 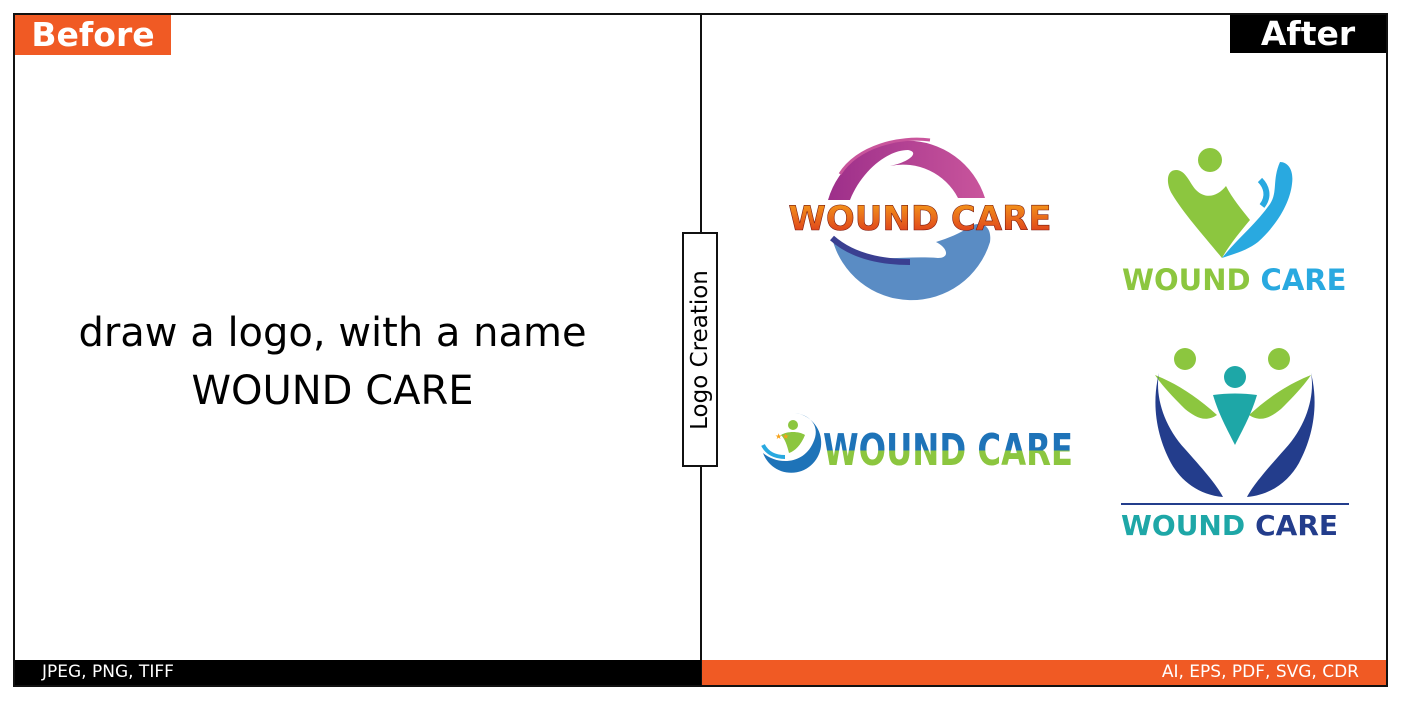 I want to click on small-hand, so click(x=773, y=451).